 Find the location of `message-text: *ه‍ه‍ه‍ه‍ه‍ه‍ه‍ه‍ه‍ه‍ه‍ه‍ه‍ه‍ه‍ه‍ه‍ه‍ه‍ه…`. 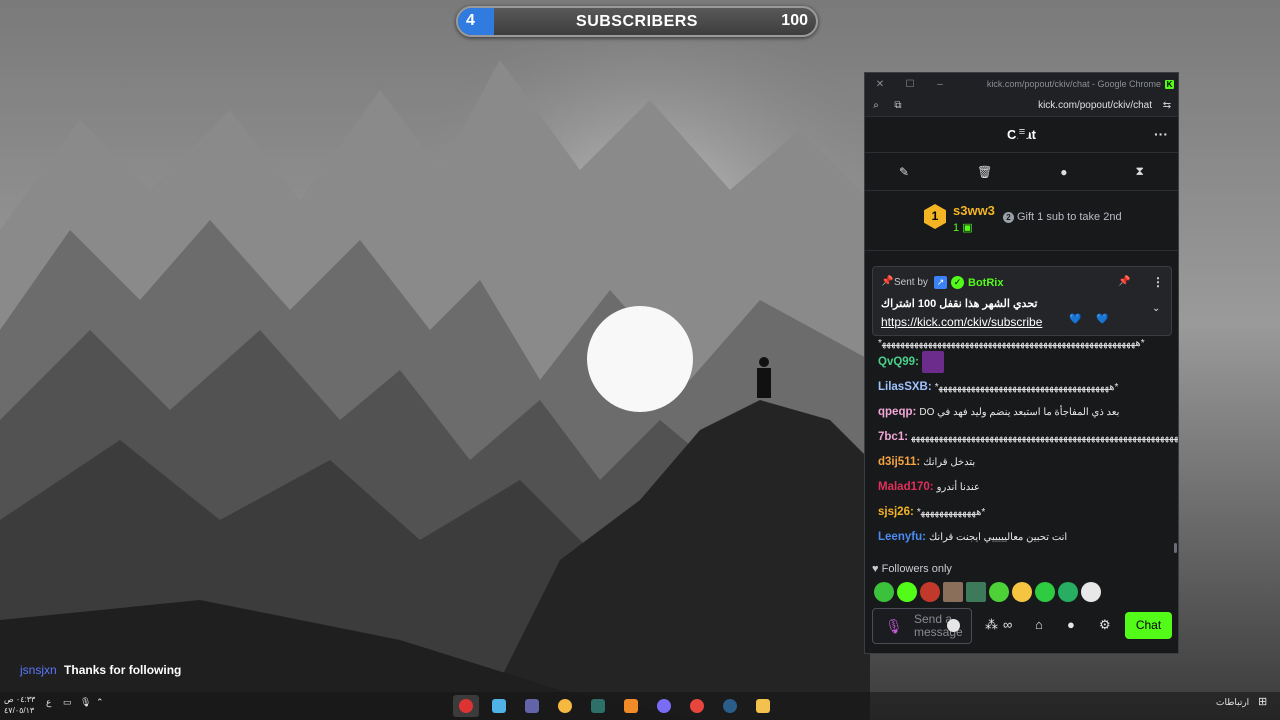

message-text: *ه‍ه‍ه‍ه‍ه‍ه‍ه‍ه‍ه‍ه‍ه‍ه‍ه‍ه‍ه‍ه‍ه‍ه‍ه‍ه… is located at coordinates (1011, 343).